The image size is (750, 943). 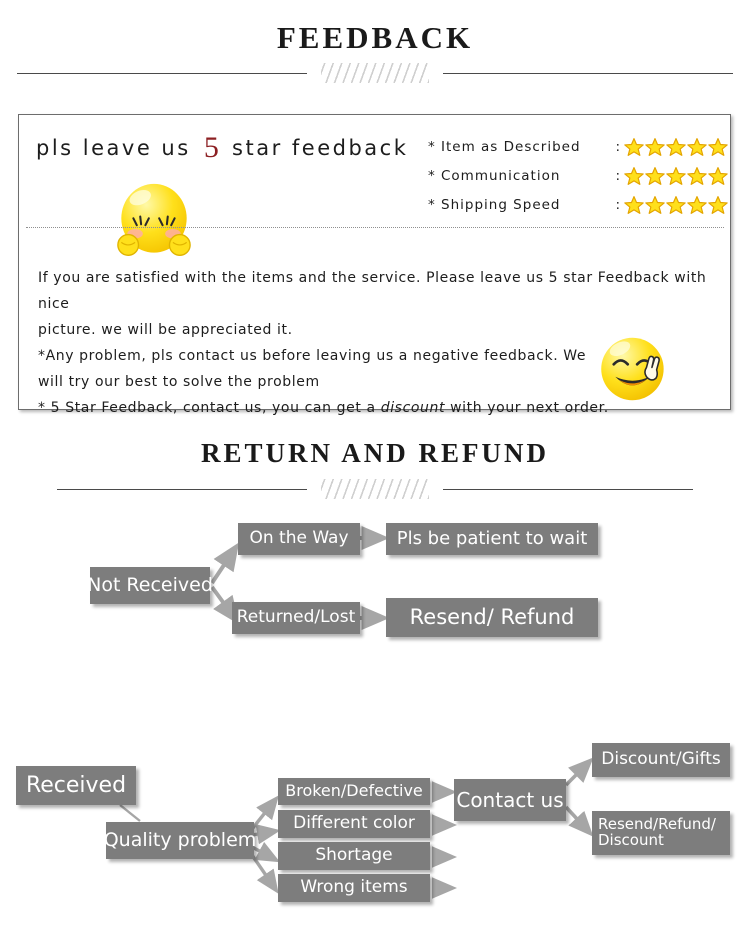 I want to click on star-rating-communication, so click(x=676, y=176).